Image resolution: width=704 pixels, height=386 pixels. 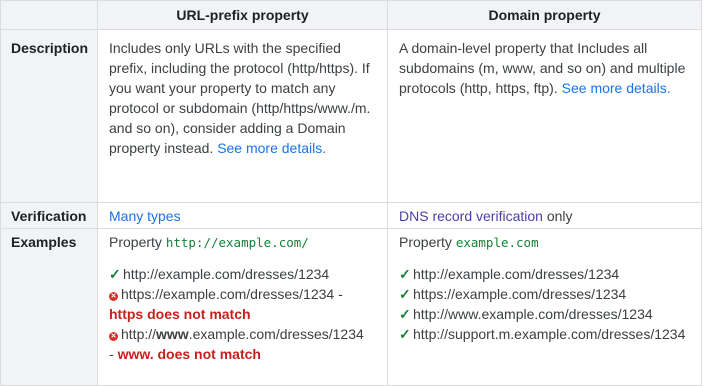 What do you see at coordinates (172, 334) in the screenshot?
I see `example-url-highlight: www` at bounding box center [172, 334].